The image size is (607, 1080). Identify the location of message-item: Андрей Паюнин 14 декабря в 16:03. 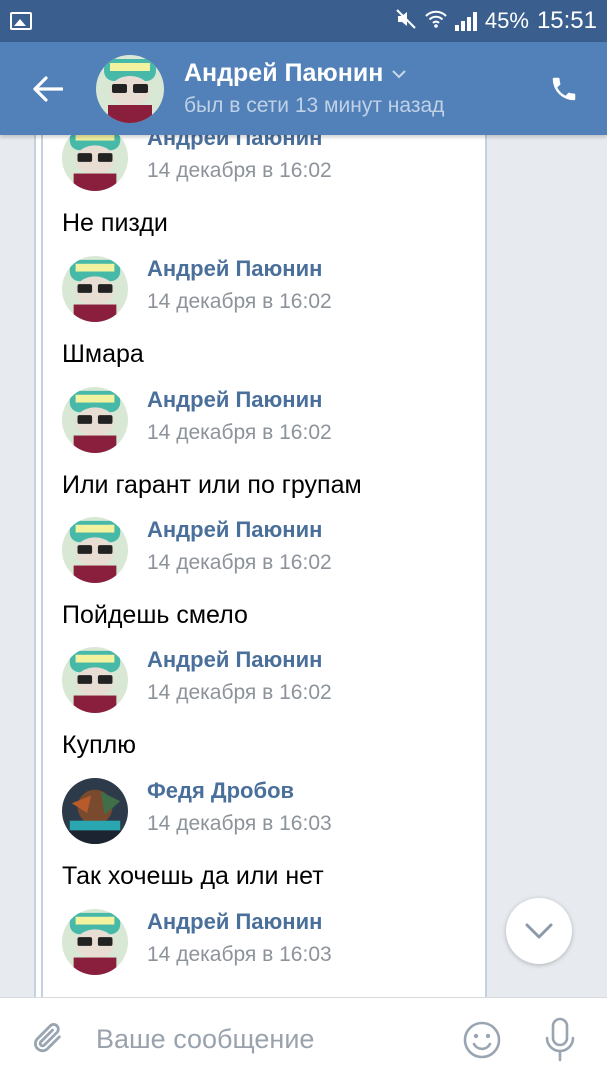
(272, 942).